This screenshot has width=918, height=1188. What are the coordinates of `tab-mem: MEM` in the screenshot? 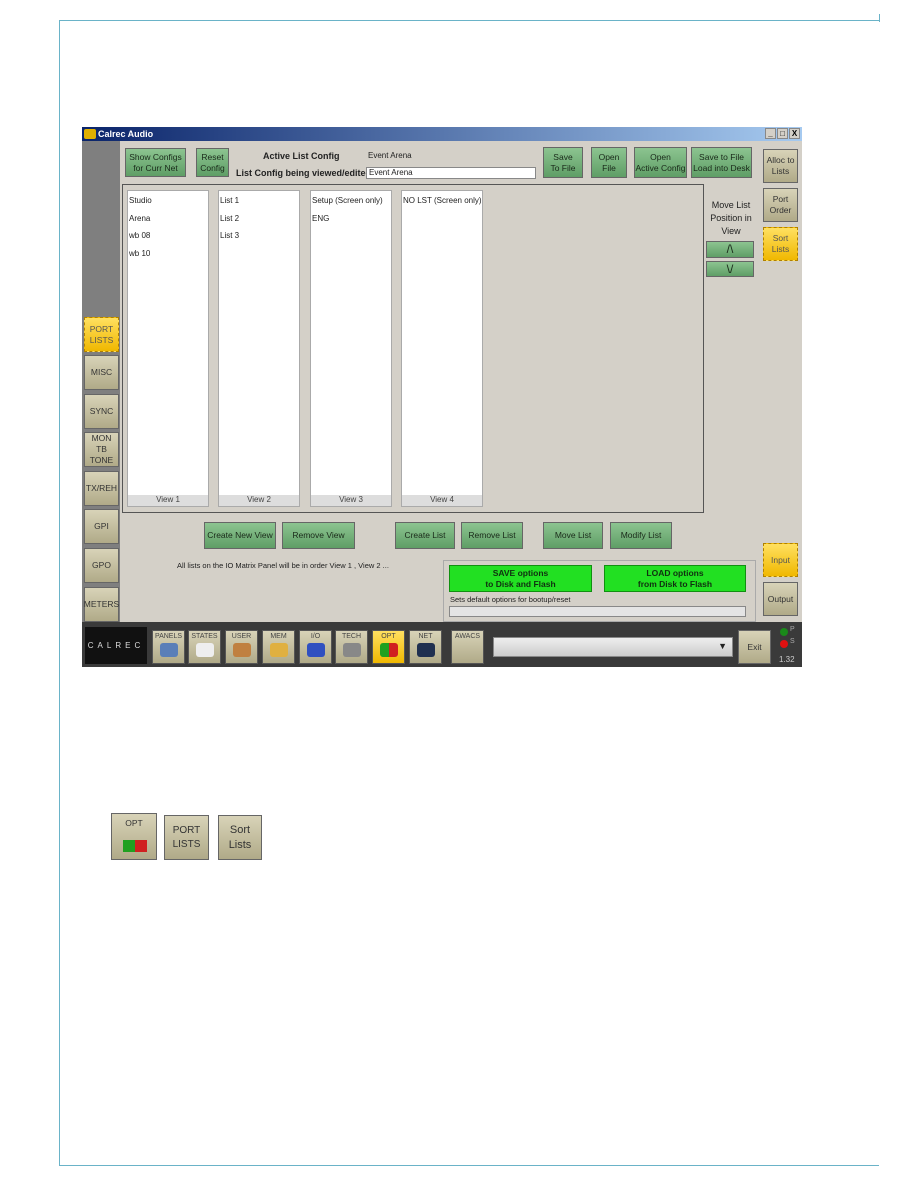 It's located at (278, 647).